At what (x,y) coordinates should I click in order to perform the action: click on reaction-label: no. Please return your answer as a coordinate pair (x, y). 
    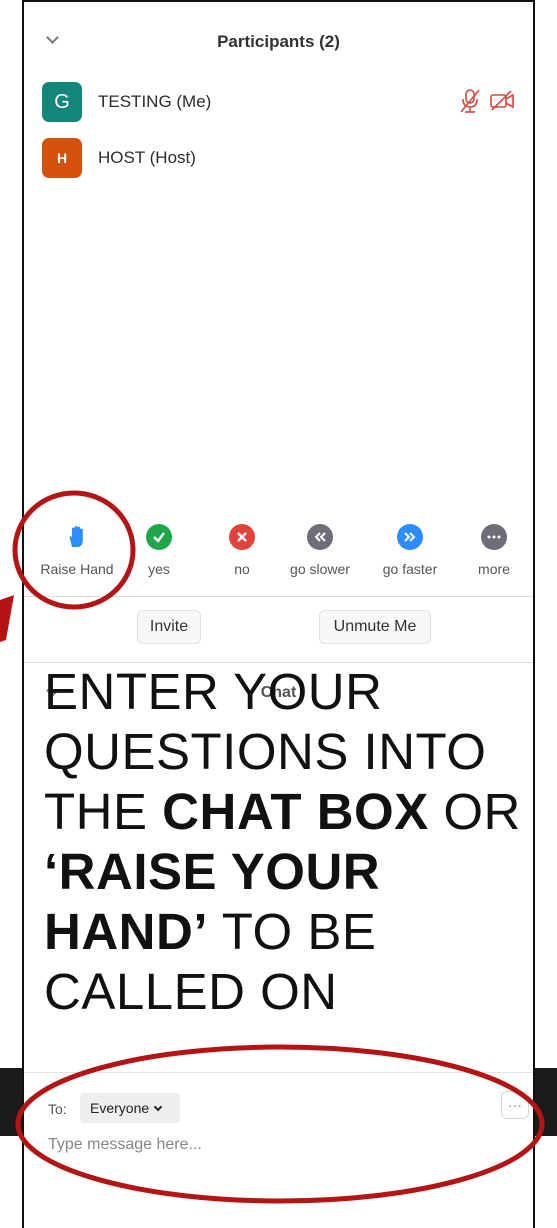
    Looking at the image, I should click on (242, 569).